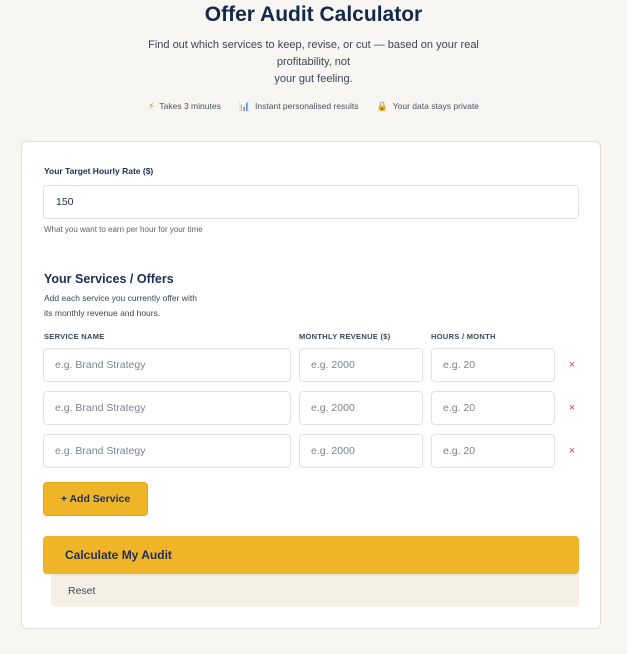 The image size is (627, 654). I want to click on column-header-hours: HOURS / MONTH, so click(463, 336).